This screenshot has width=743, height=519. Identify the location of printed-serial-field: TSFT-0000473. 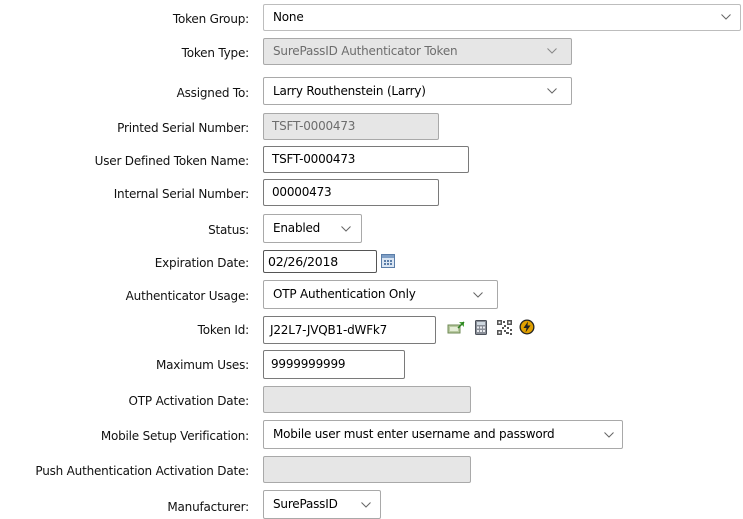
(351, 126).